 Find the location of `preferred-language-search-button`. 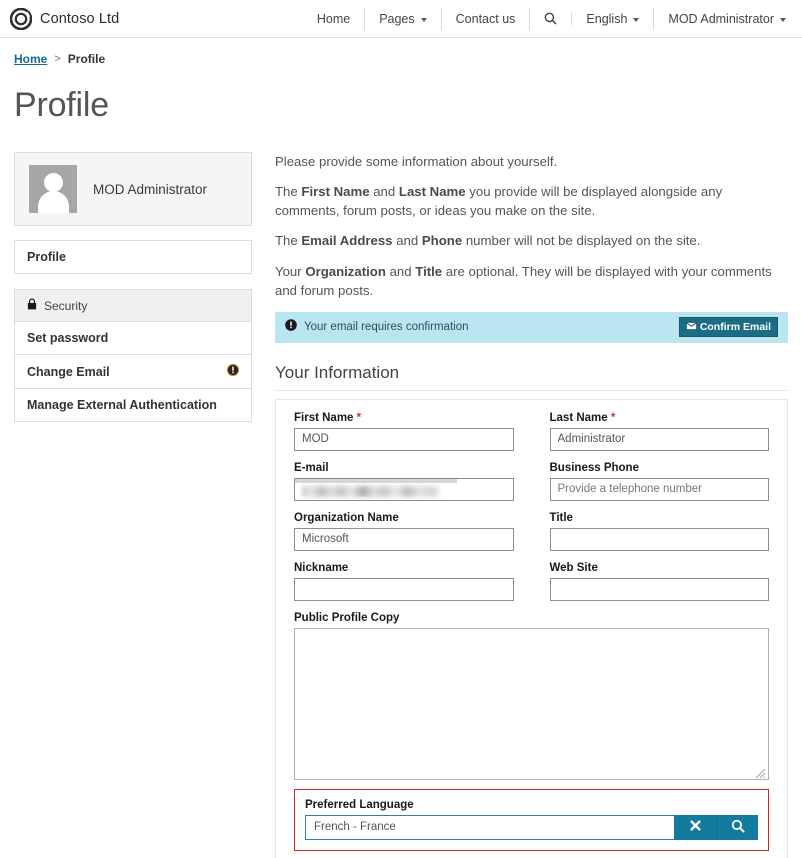

preferred-language-search-button is located at coordinates (737, 827).